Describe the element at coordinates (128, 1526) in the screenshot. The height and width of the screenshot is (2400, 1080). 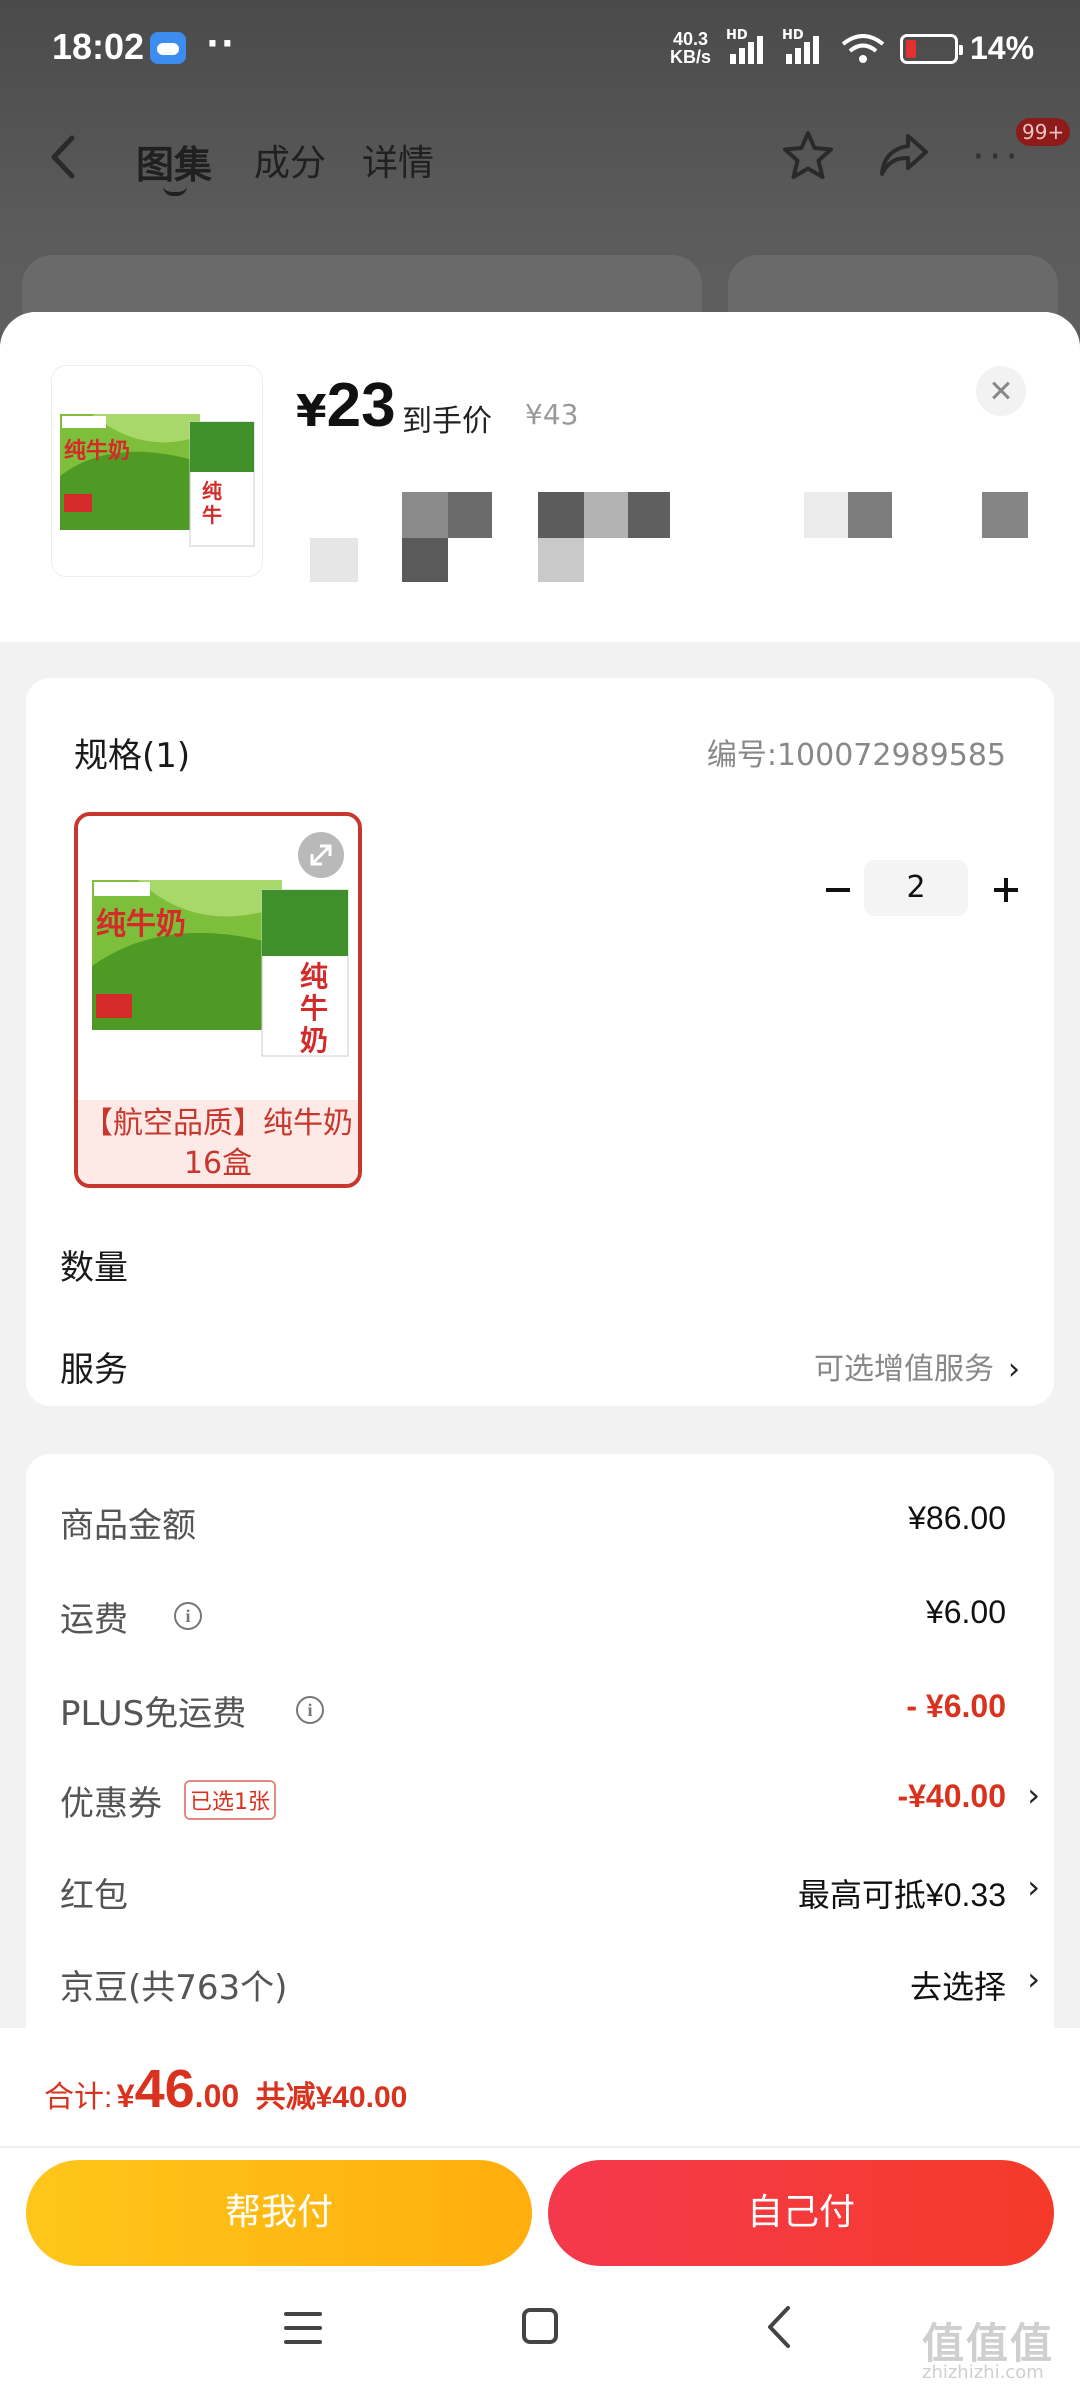
I see `goods-amount-label: 商品金额` at that location.